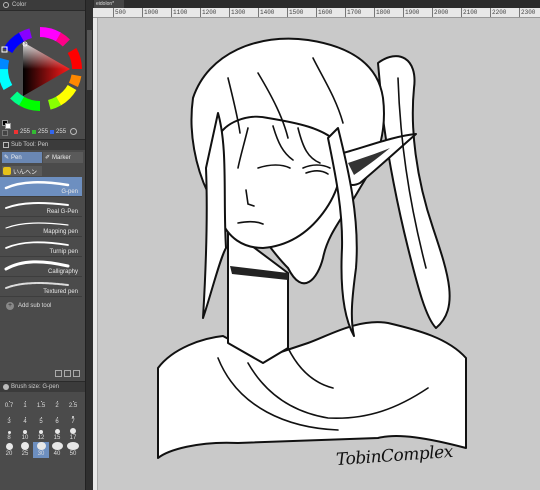  What do you see at coordinates (57, 438) in the screenshot?
I see `brush-size-value: 15` at bounding box center [57, 438].